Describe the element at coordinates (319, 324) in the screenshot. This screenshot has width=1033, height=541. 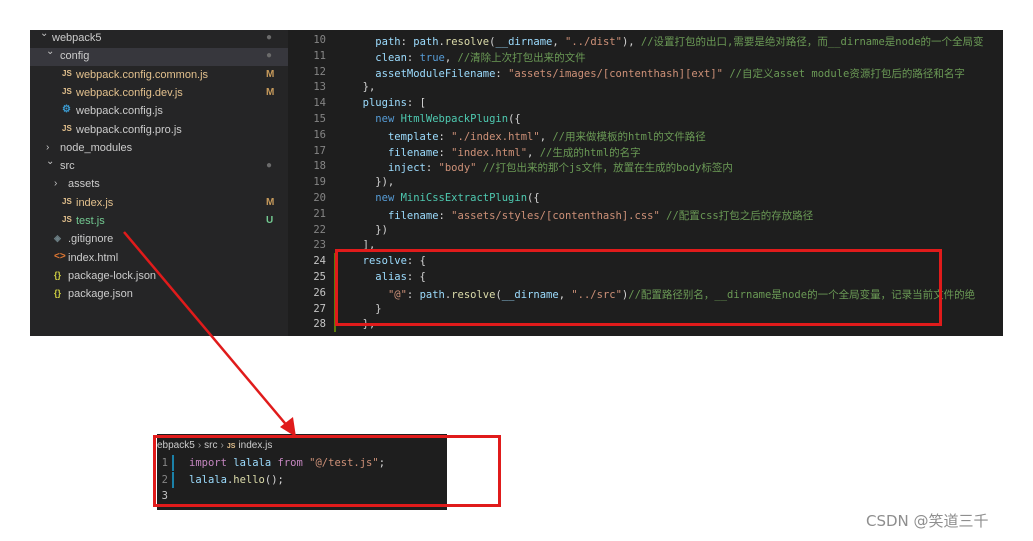
I see `line-number: 28` at that location.